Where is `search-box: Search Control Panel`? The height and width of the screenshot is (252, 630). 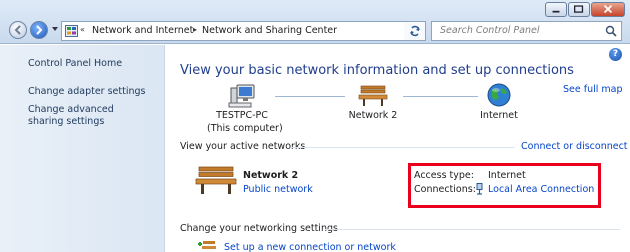 search-box: Search Control Panel is located at coordinates (526, 31).